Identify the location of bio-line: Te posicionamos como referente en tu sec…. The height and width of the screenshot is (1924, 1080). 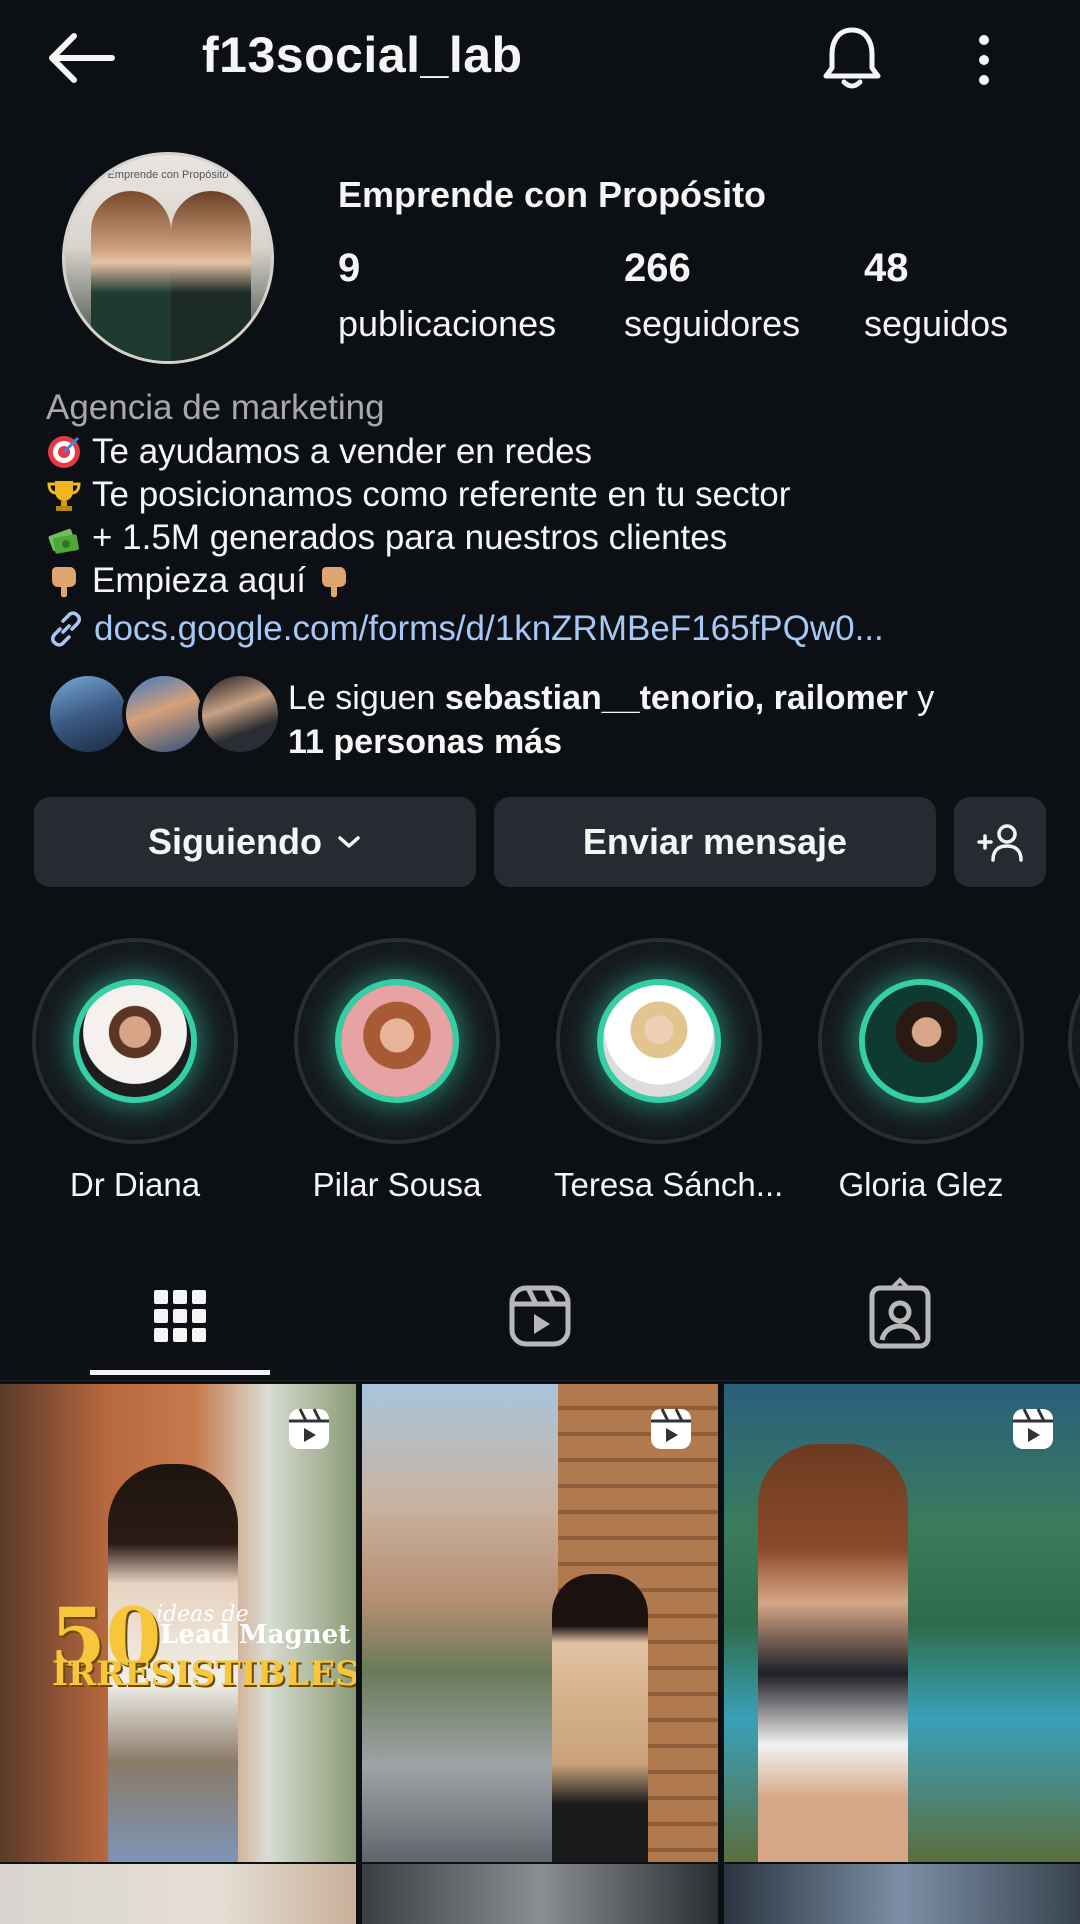
(546, 494).